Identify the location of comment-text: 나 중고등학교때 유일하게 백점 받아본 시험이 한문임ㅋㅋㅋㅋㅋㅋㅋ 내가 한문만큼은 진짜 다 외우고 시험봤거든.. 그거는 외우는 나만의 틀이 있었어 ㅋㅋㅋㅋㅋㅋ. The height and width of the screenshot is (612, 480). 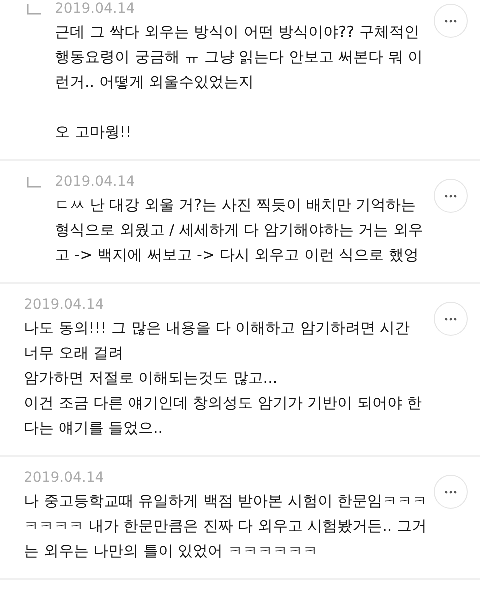
(226, 526).